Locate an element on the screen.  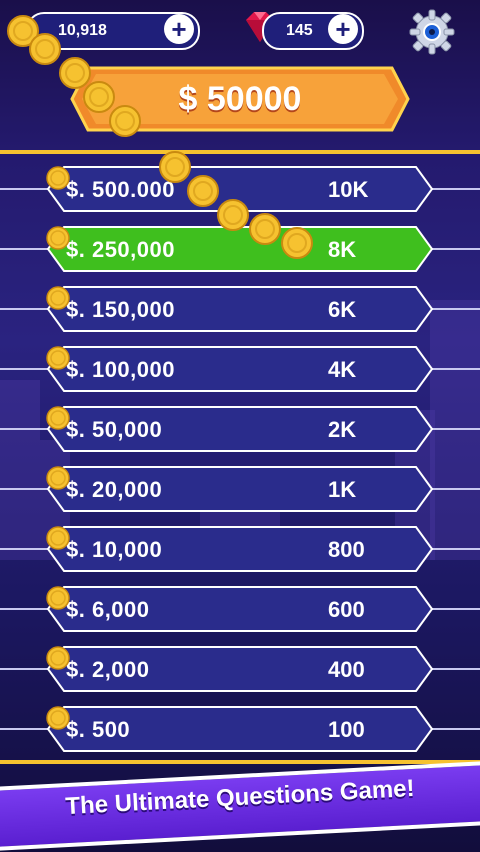
rung-reward: 2K is located at coordinates (342, 429).